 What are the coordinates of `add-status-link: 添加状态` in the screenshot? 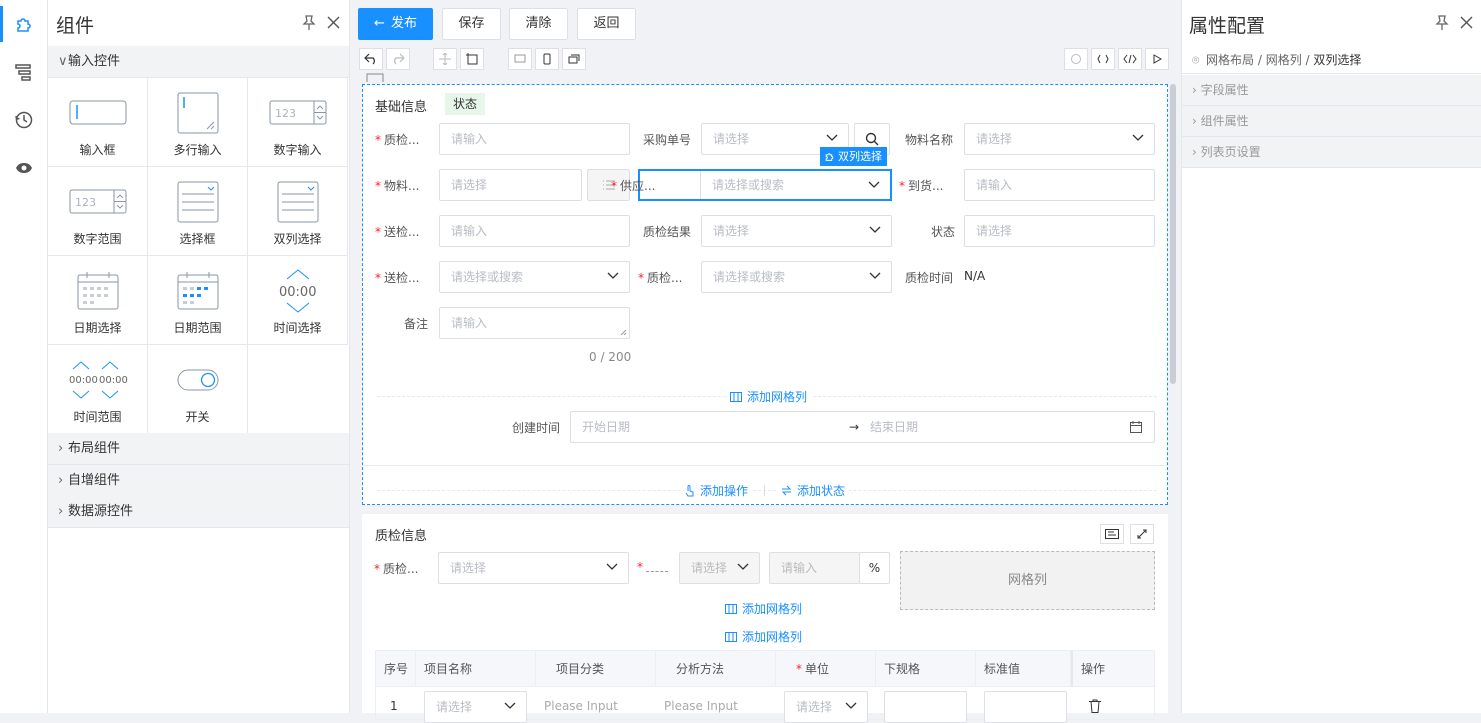 It's located at (813, 490).